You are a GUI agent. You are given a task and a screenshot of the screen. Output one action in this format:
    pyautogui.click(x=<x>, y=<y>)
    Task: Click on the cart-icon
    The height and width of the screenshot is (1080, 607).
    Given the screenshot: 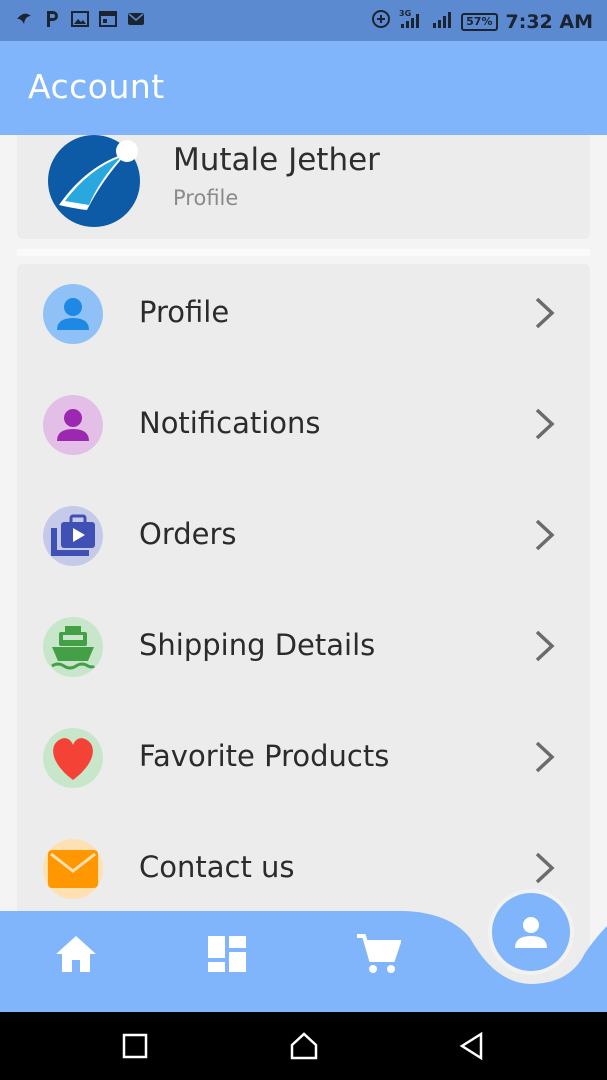 What is the action you would take?
    pyautogui.click(x=378, y=954)
    